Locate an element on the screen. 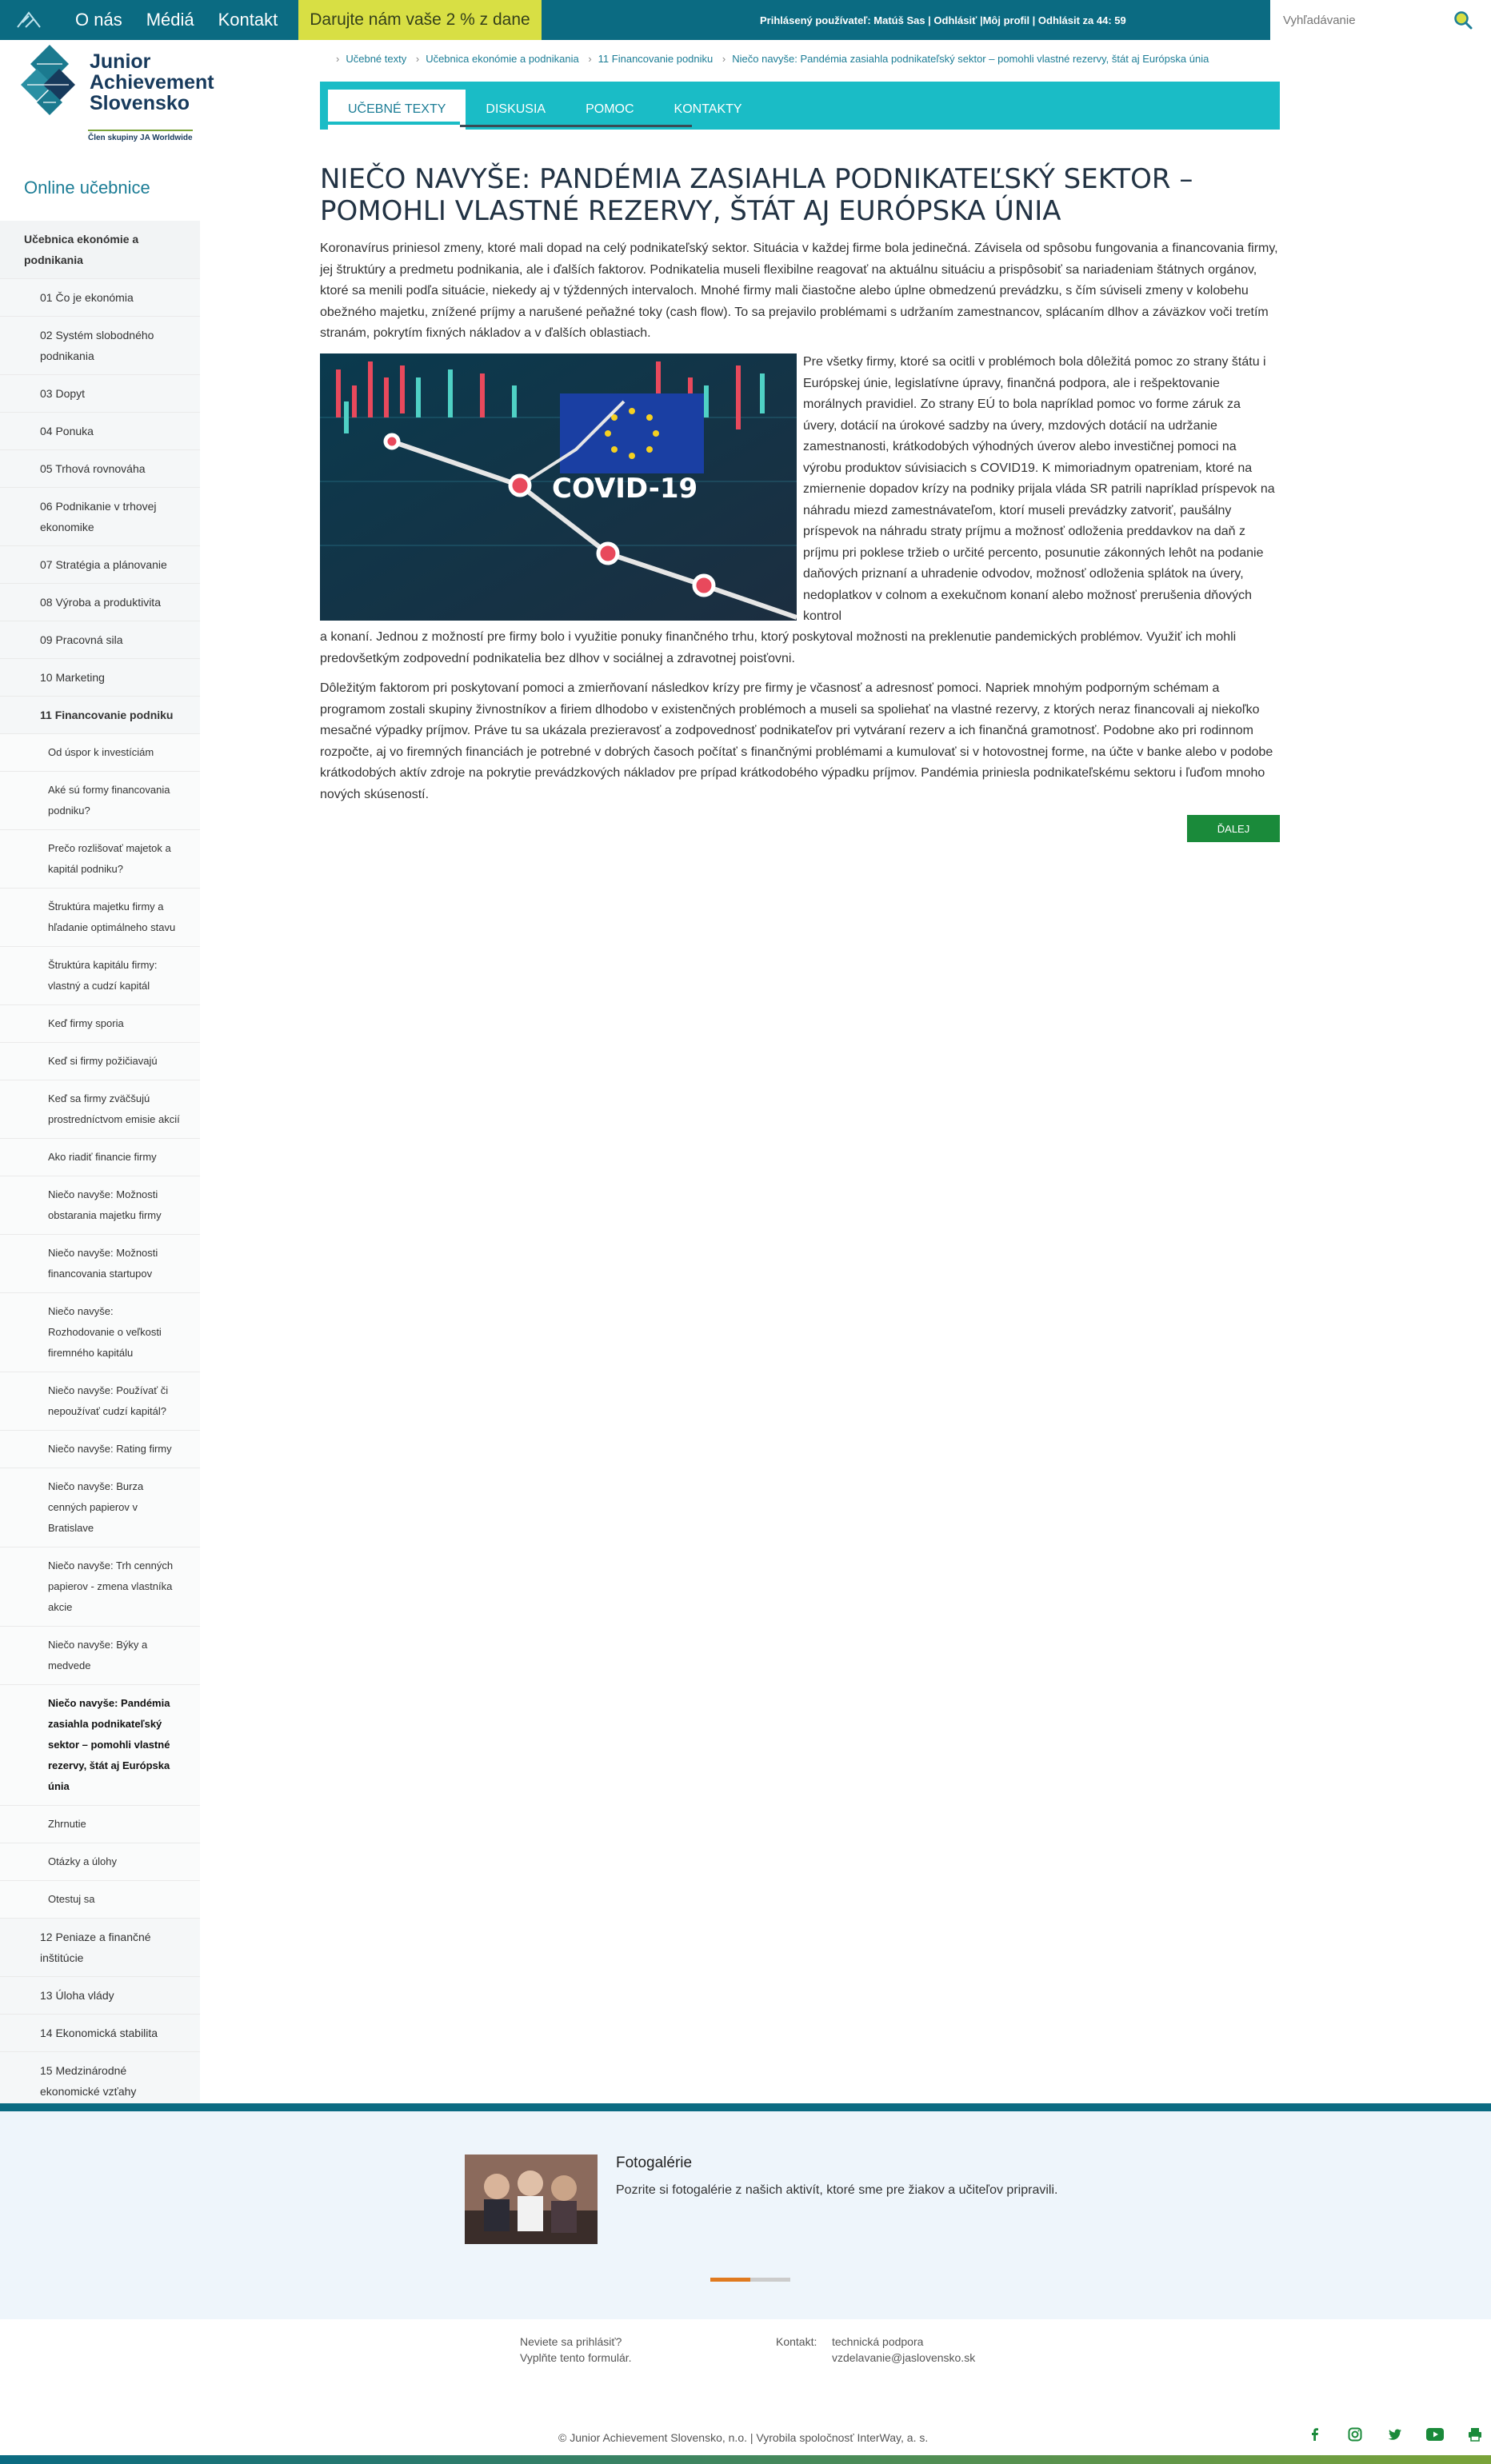 The height and width of the screenshot is (2464, 1491). image-label: COVID-19 is located at coordinates (625, 489).